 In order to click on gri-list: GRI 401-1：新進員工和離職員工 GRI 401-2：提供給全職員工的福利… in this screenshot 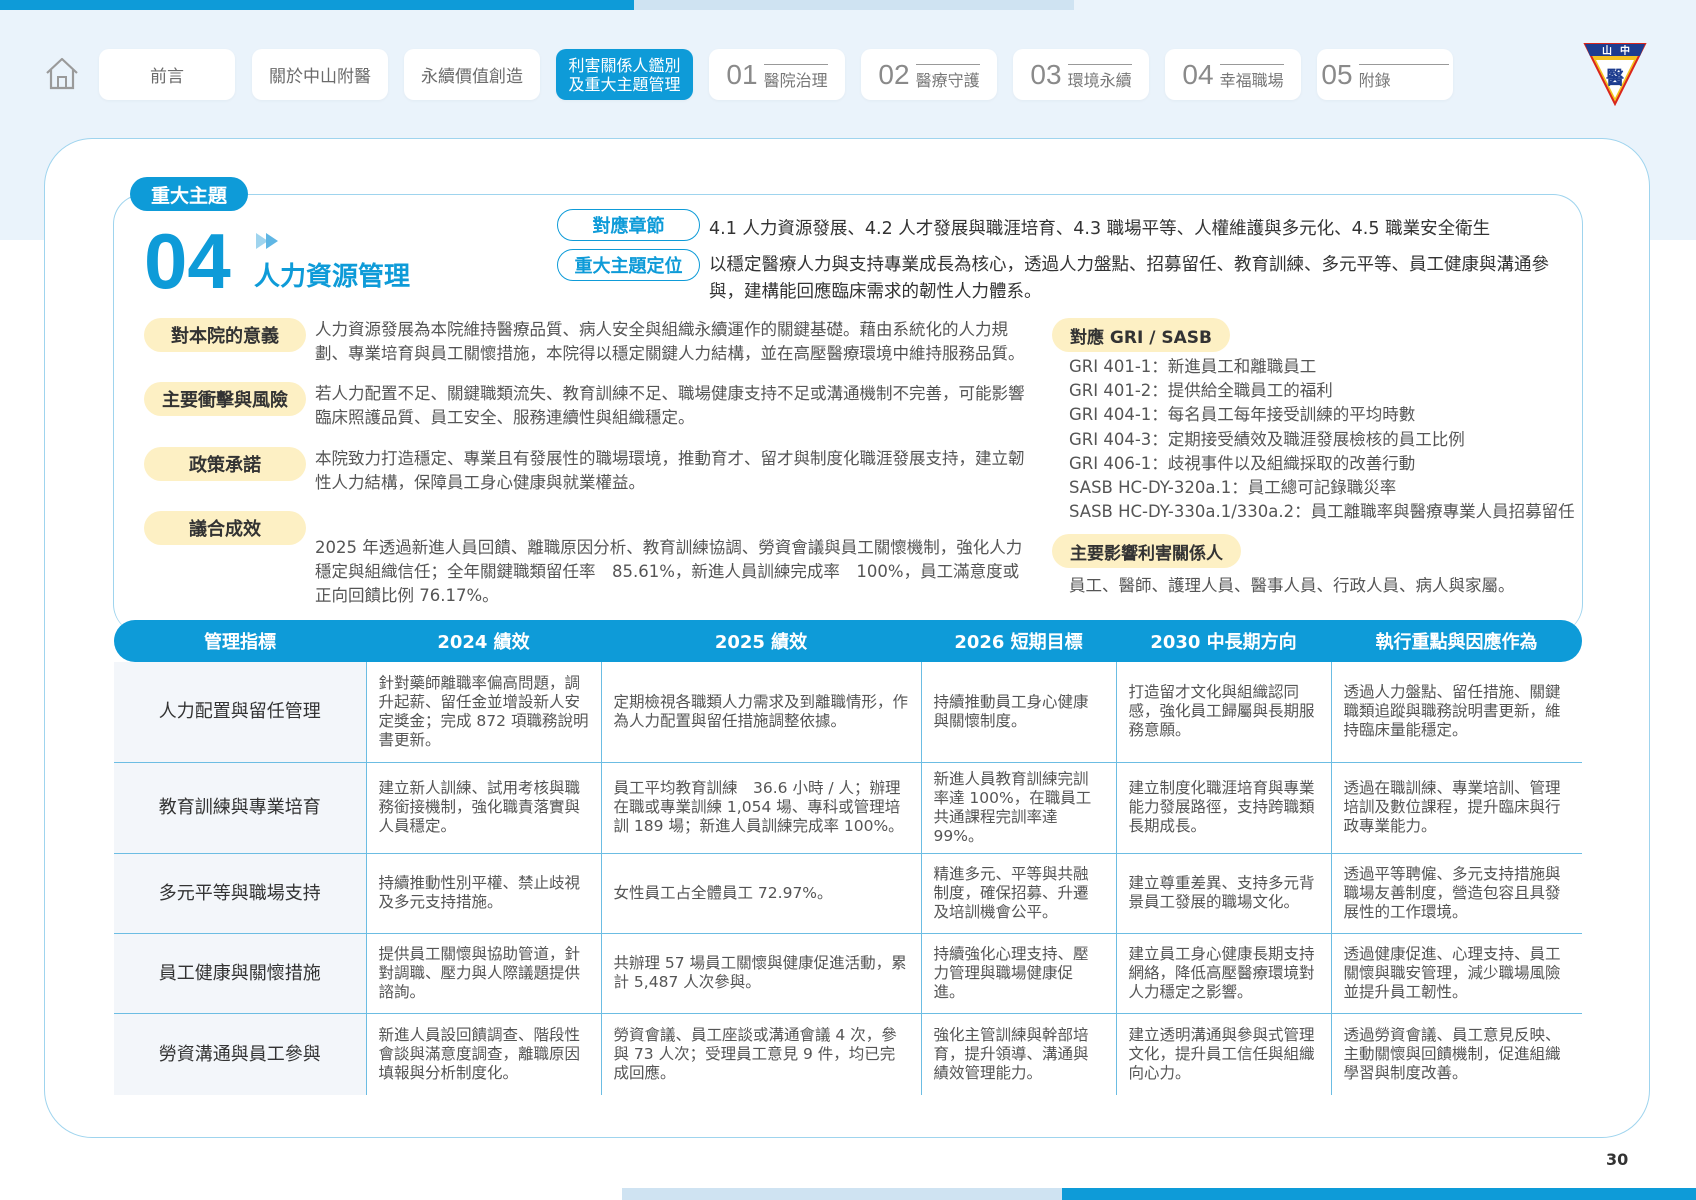, I will do `click(1329, 439)`.